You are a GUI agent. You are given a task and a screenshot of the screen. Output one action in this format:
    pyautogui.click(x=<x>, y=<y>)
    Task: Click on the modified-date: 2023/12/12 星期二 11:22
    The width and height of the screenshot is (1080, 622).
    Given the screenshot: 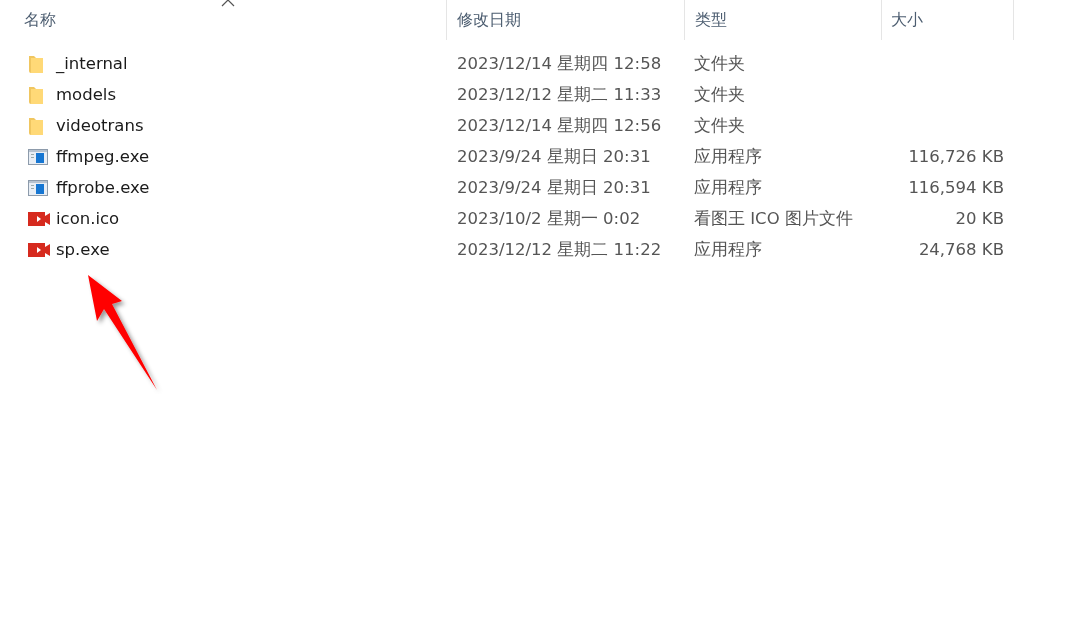 What is the action you would take?
    pyautogui.click(x=559, y=249)
    